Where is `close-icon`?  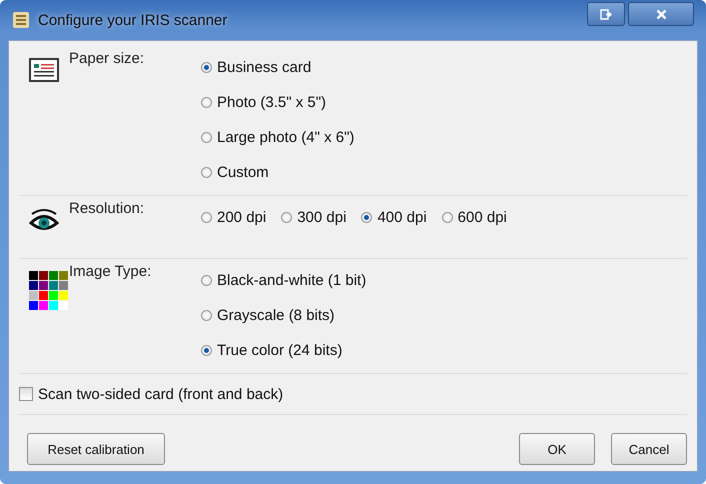 close-icon is located at coordinates (661, 14).